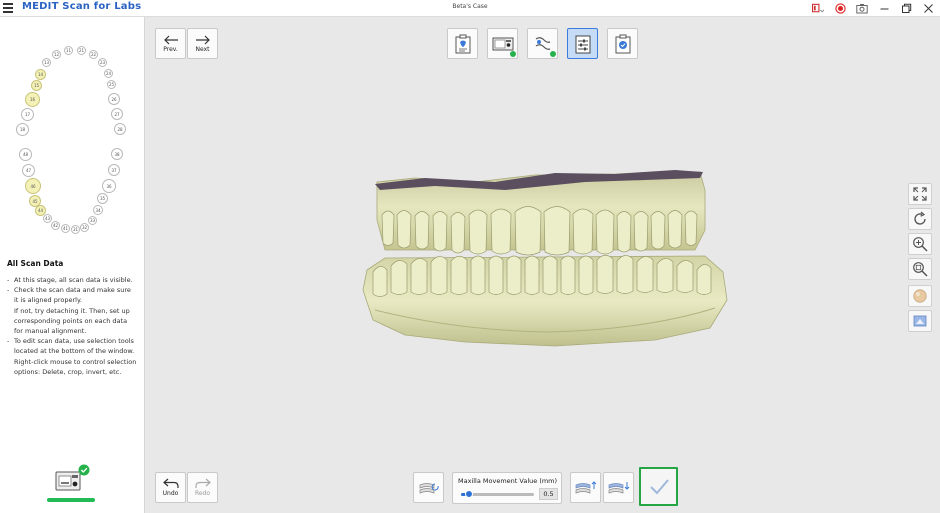  What do you see at coordinates (71, 500) in the screenshot?
I see `scan-status-bar` at bounding box center [71, 500].